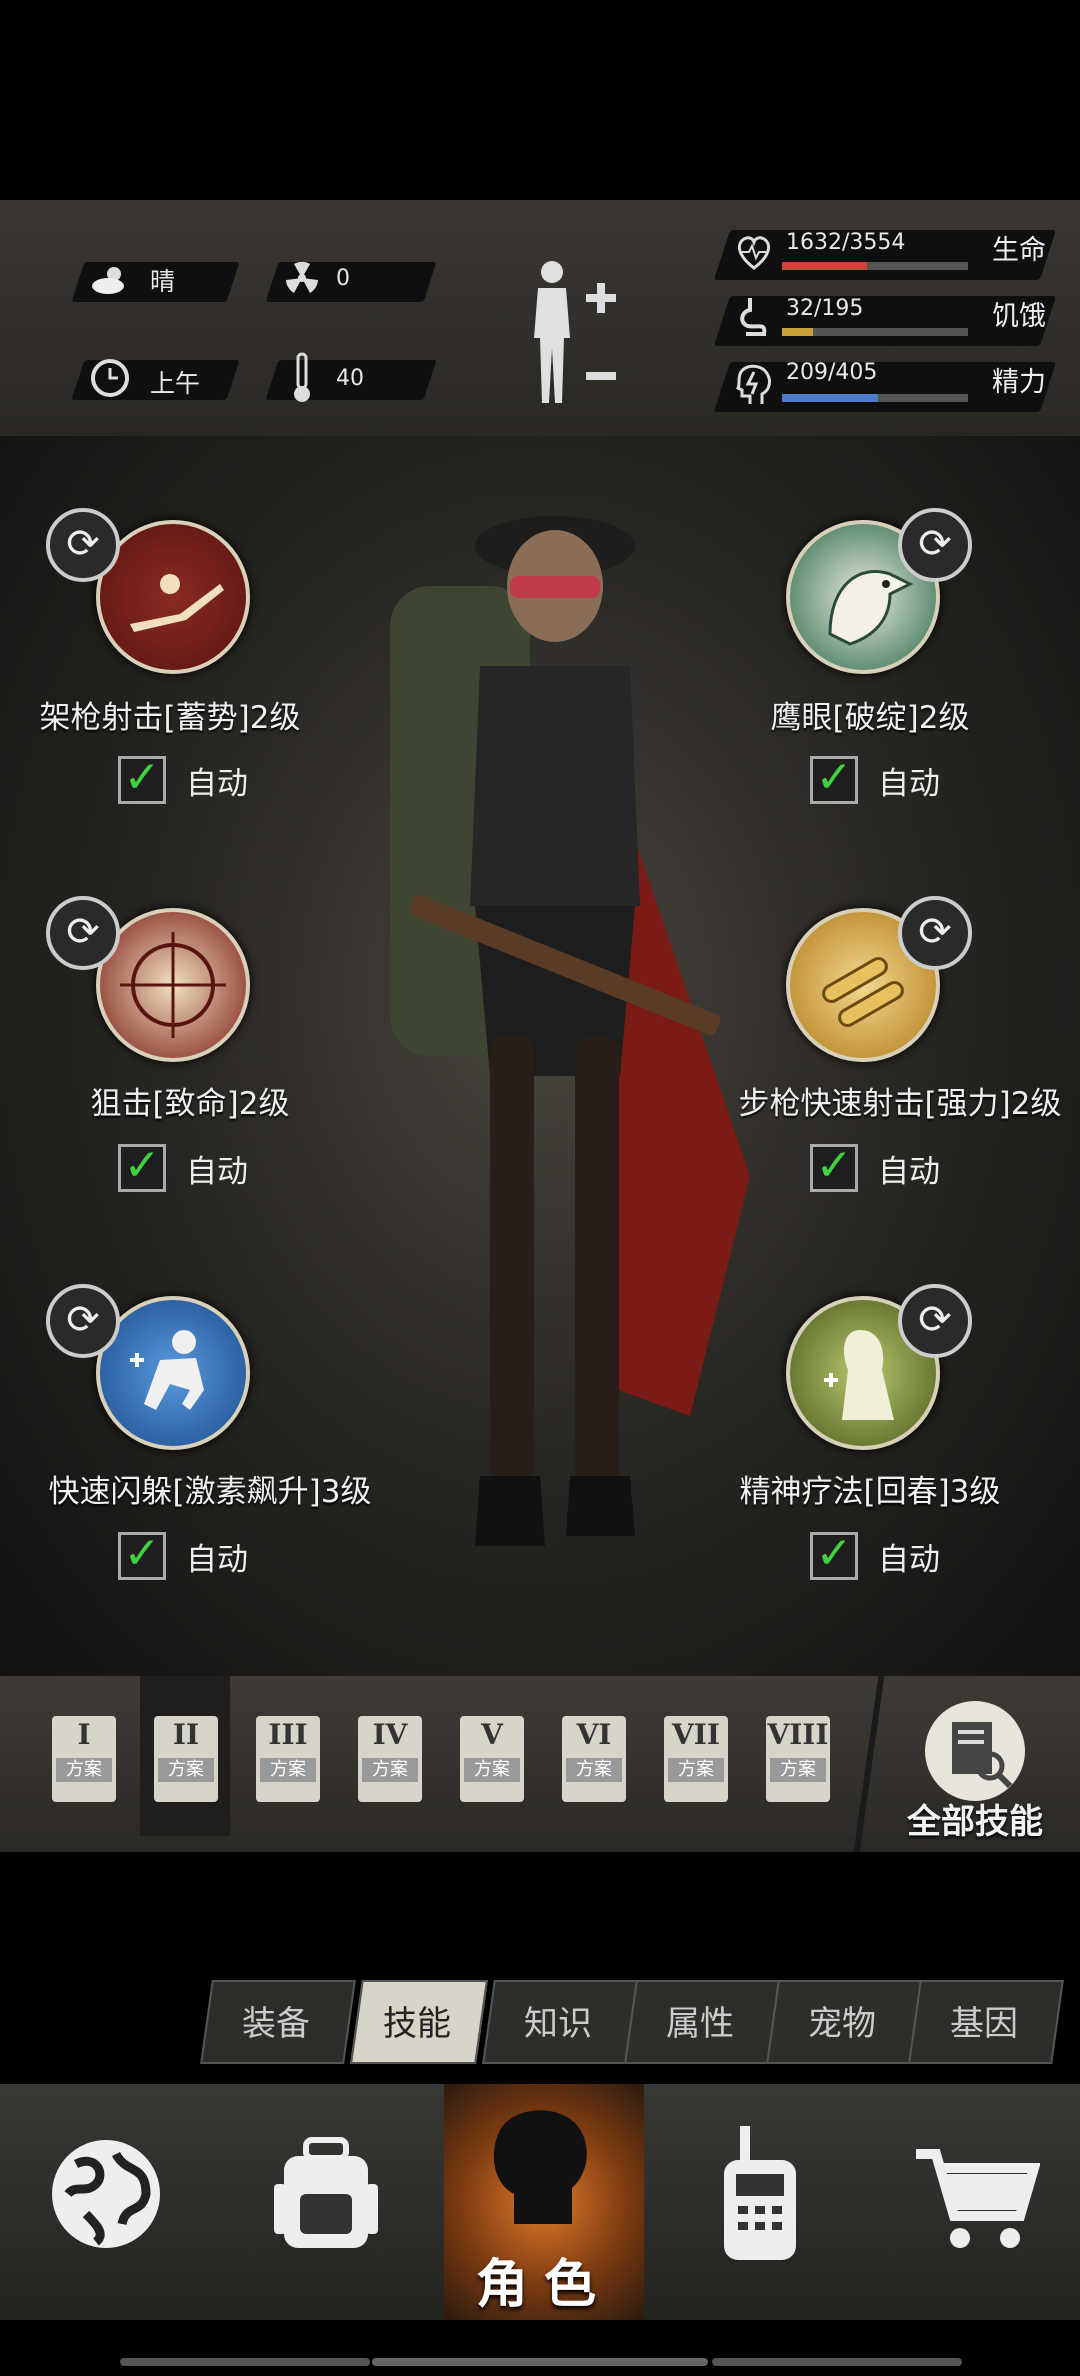  I want to click on radiation-icon, so click(302, 278).